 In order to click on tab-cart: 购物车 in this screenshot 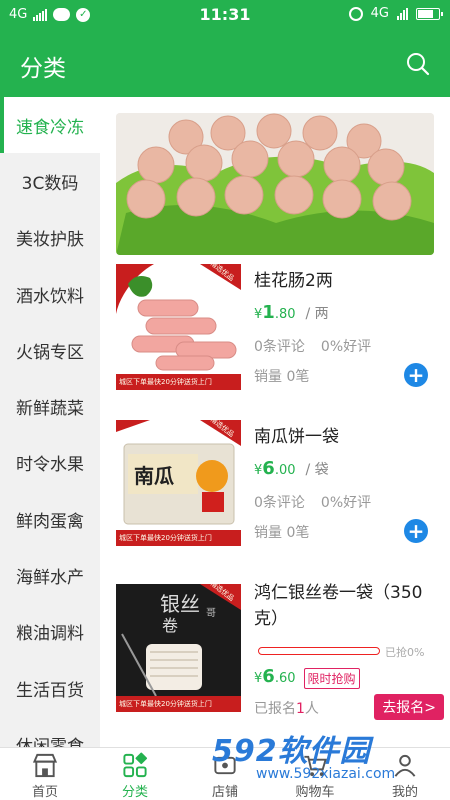, I will do `click(315, 774)`.